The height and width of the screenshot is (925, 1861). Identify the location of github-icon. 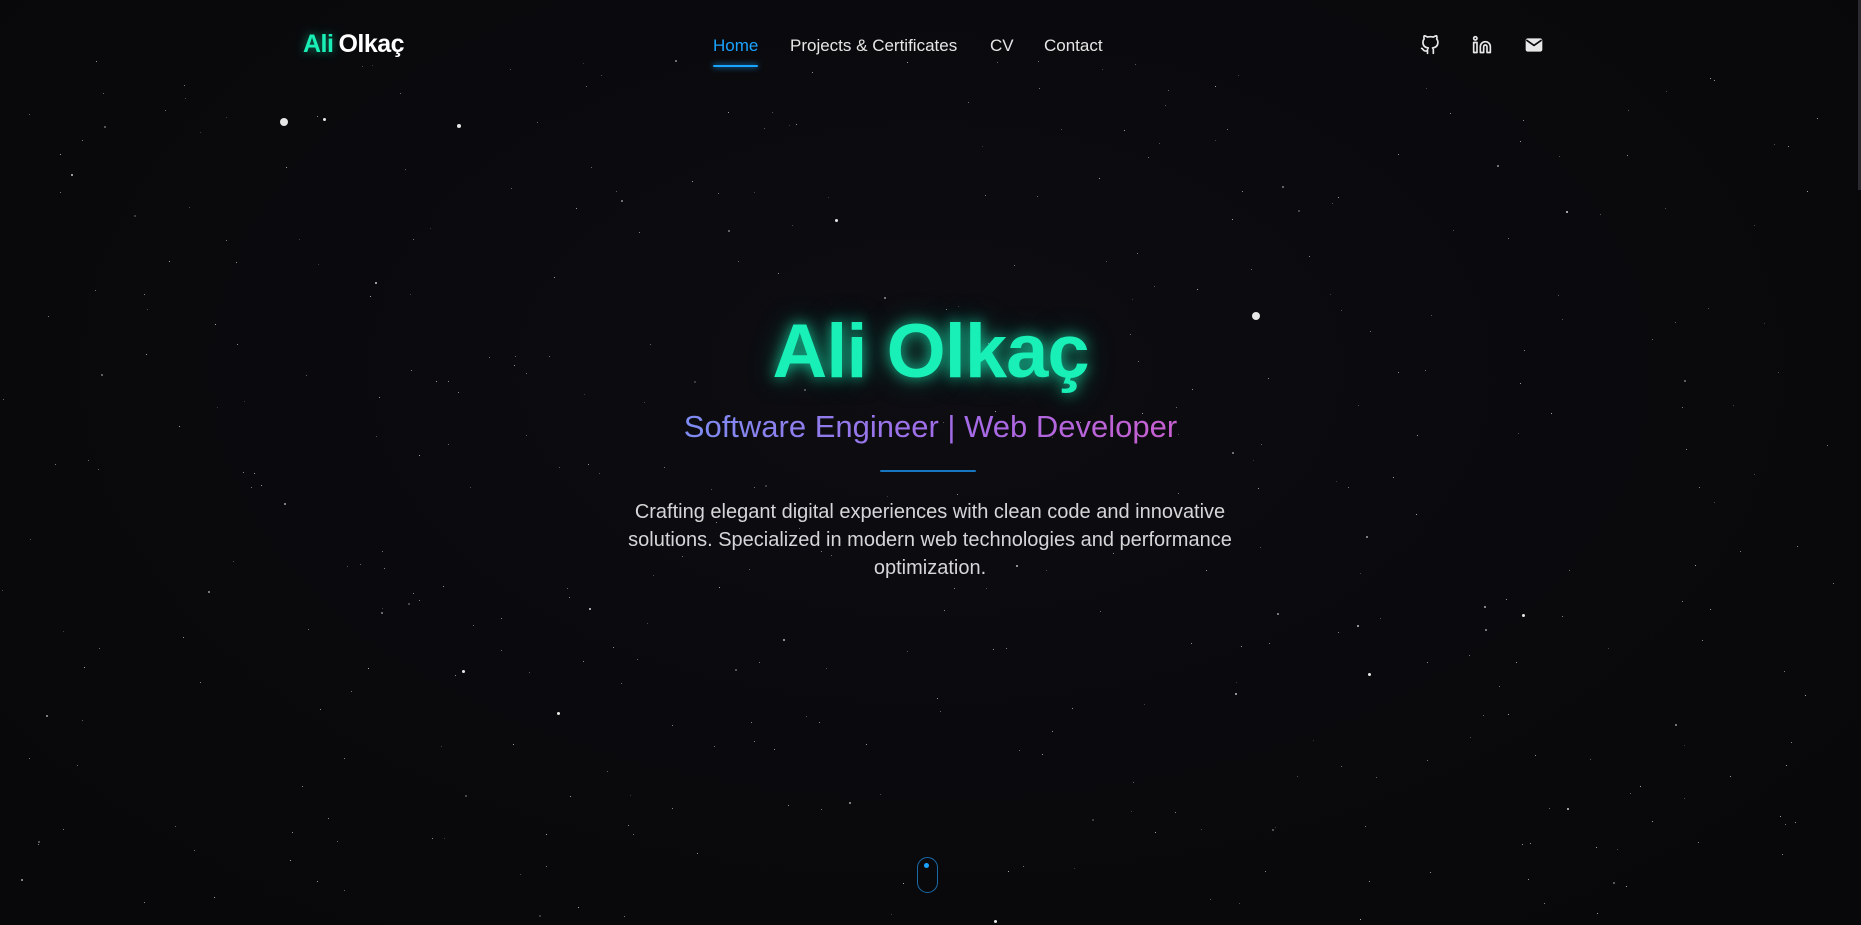
(1430, 45).